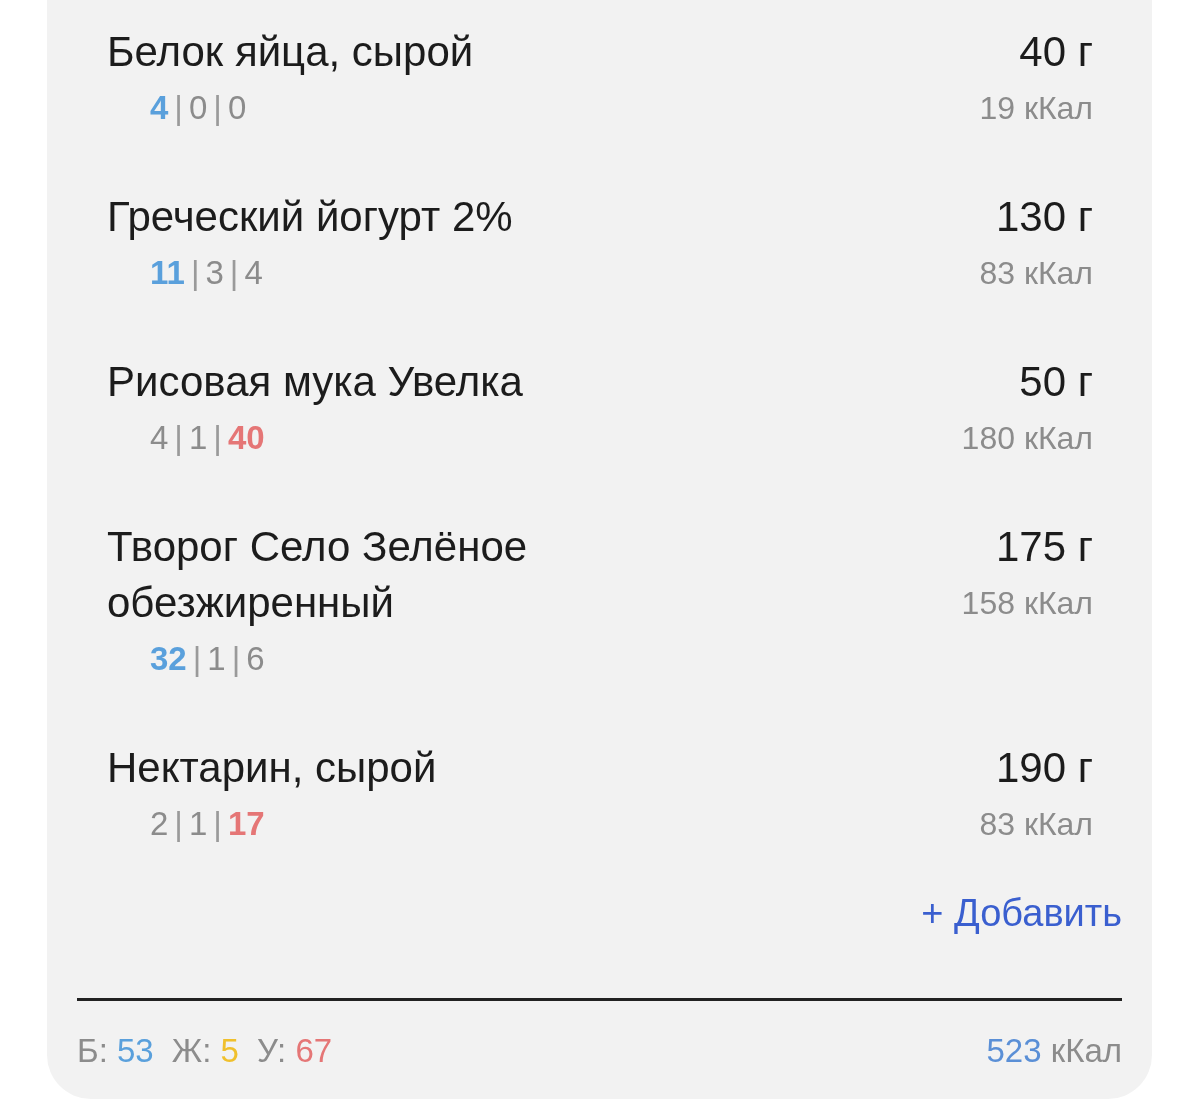 This screenshot has height=1104, width=1200. What do you see at coordinates (1043, 547) in the screenshot?
I see `food-weight: 175 г` at bounding box center [1043, 547].